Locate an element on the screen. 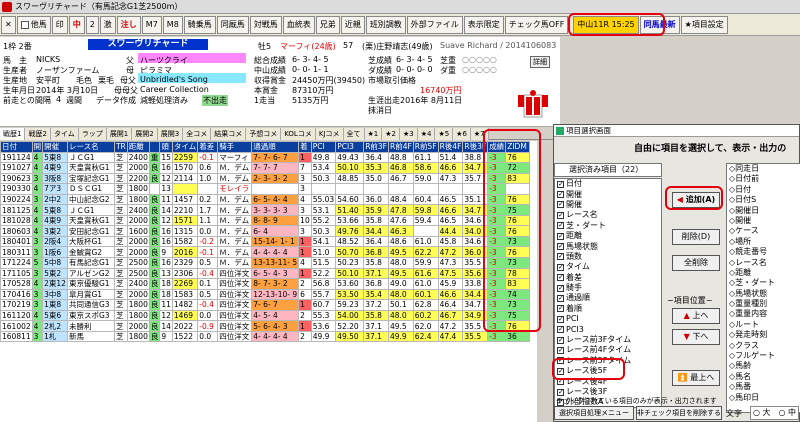 Image resolution: width=800 pixels, height=422 pixels. race-selector: 中山11R 15:25 is located at coordinates (606, 24).